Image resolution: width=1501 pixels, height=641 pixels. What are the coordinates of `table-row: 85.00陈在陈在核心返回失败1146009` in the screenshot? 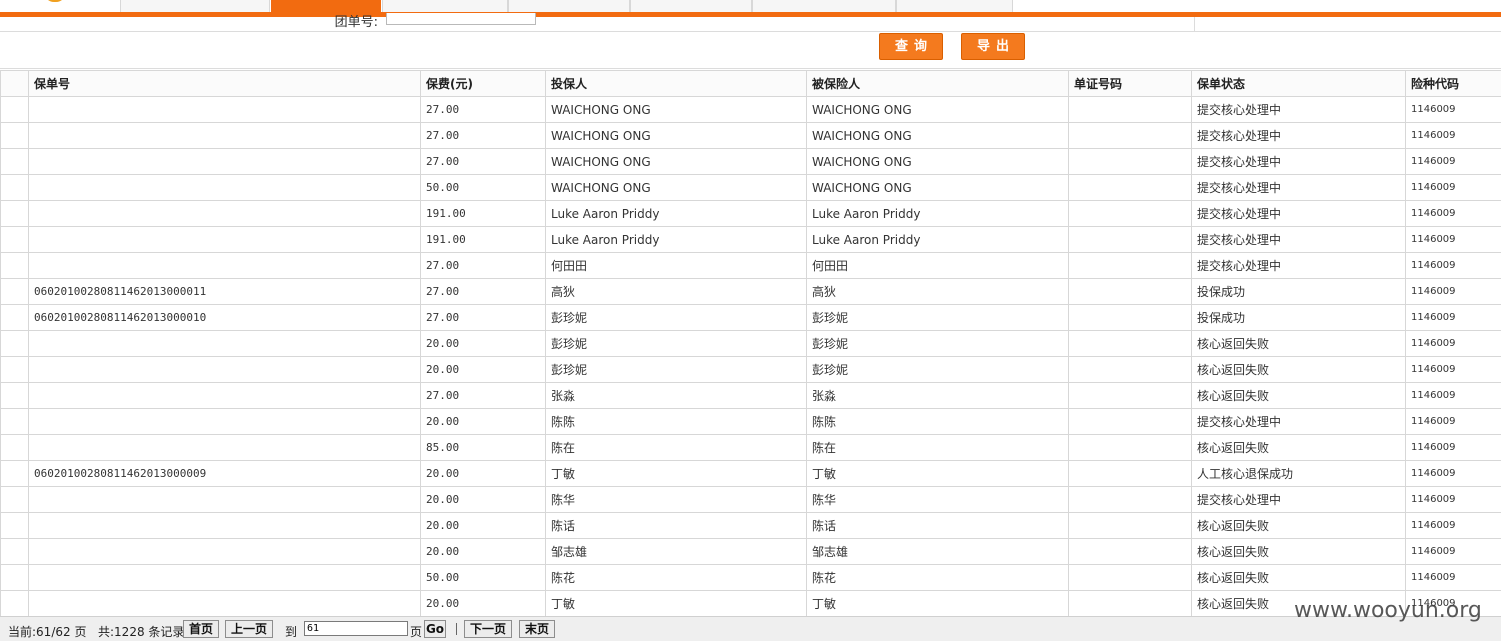 It's located at (751, 448).